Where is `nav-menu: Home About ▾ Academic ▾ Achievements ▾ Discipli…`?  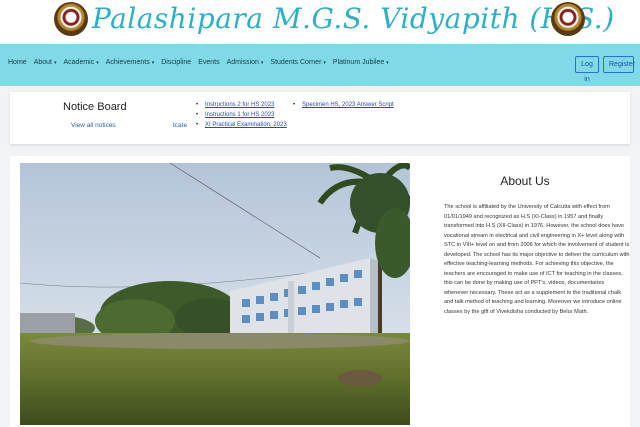 nav-menu: Home About ▾ Academic ▾ Achievements ▾ Discipli… is located at coordinates (202, 62).